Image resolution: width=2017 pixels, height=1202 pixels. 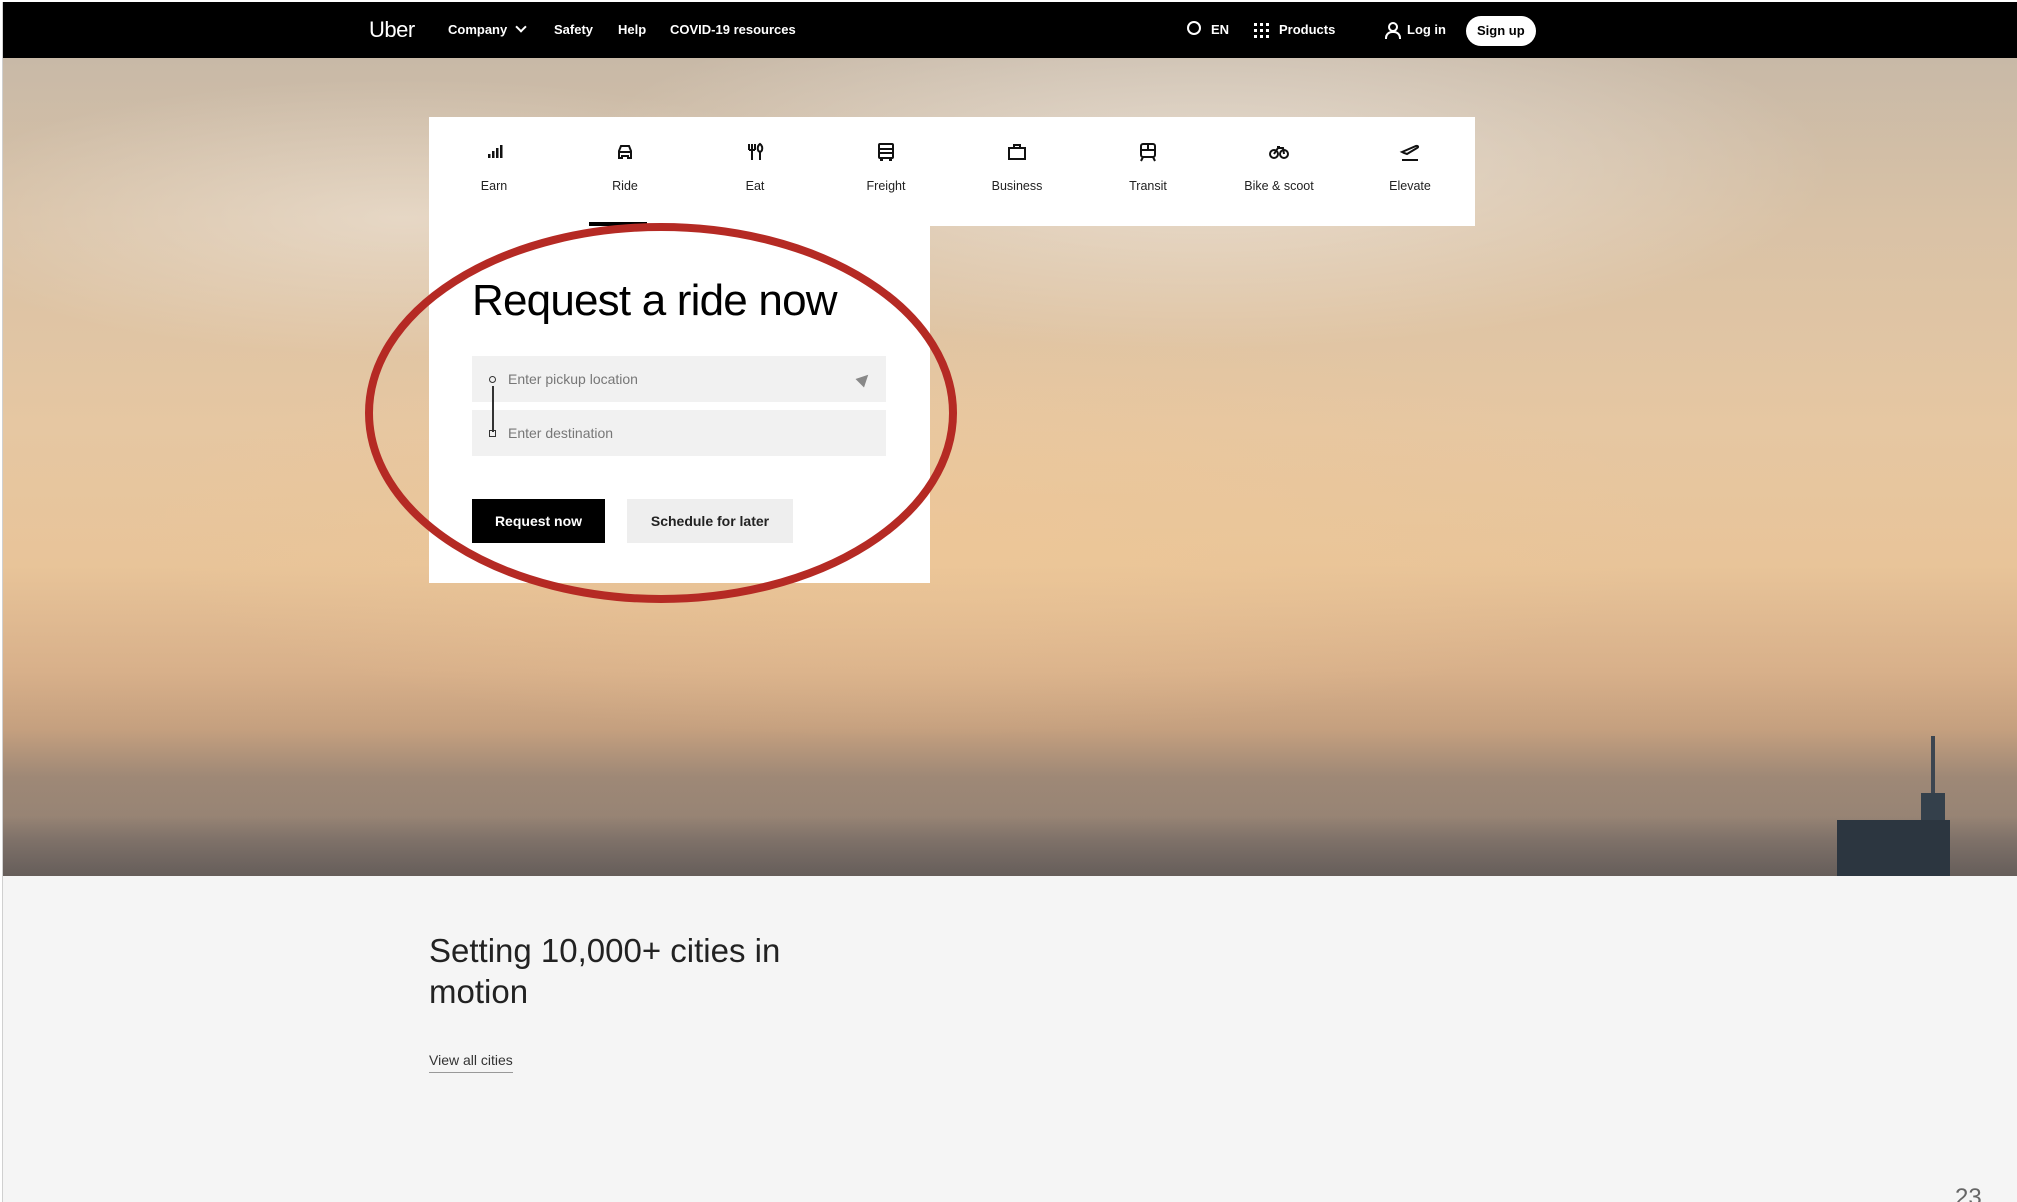 I want to click on train-icon, so click(x=1148, y=152).